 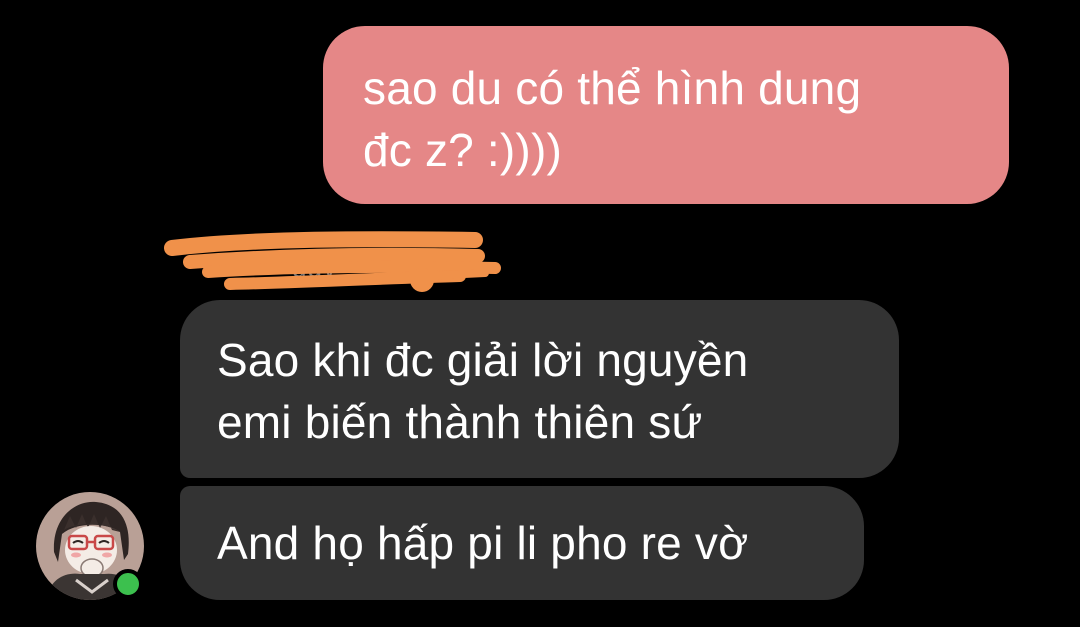 What do you see at coordinates (522, 543) in the screenshot?
I see `incoming-message-bubble: And họ hấp pi li pho re vờ` at bounding box center [522, 543].